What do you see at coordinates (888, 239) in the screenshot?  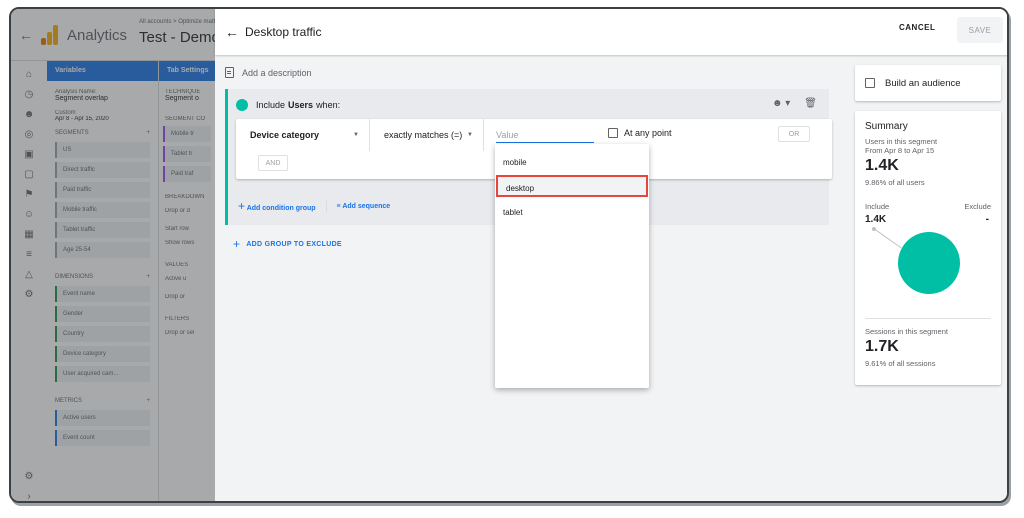 I see `pie-leader-line` at bounding box center [888, 239].